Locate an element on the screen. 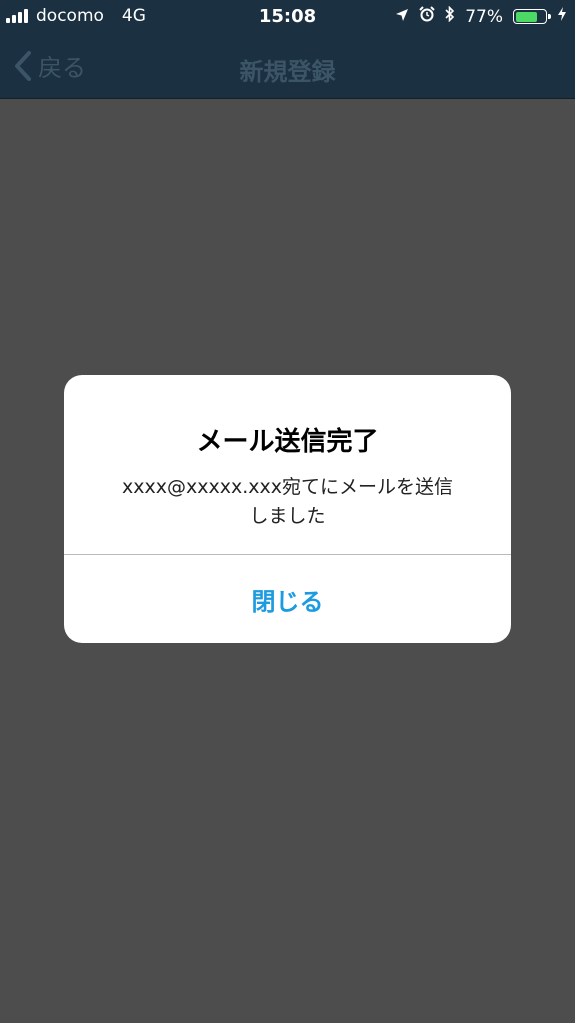  battery-icon is located at coordinates (532, 16).